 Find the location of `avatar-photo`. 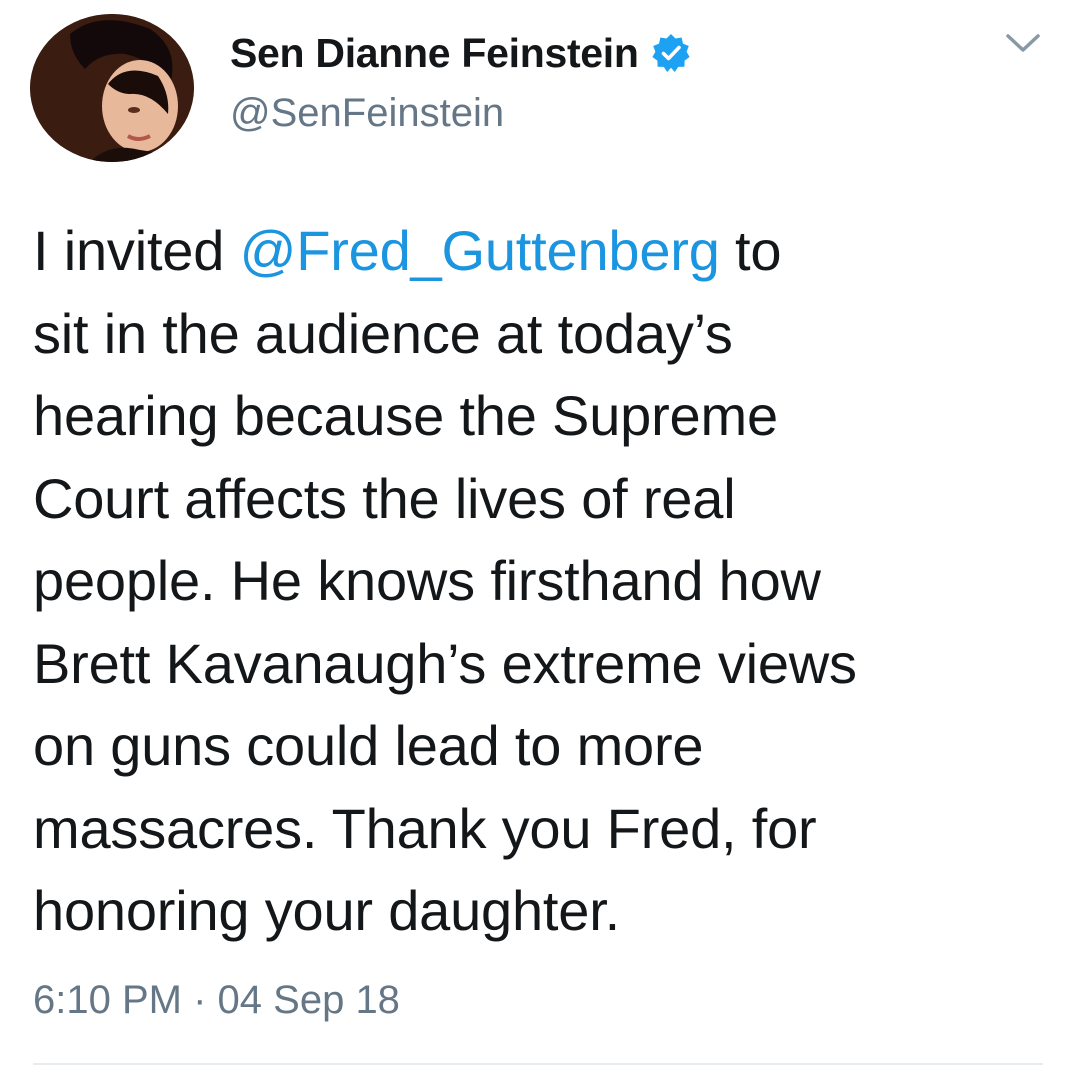

avatar-photo is located at coordinates (112, 88).